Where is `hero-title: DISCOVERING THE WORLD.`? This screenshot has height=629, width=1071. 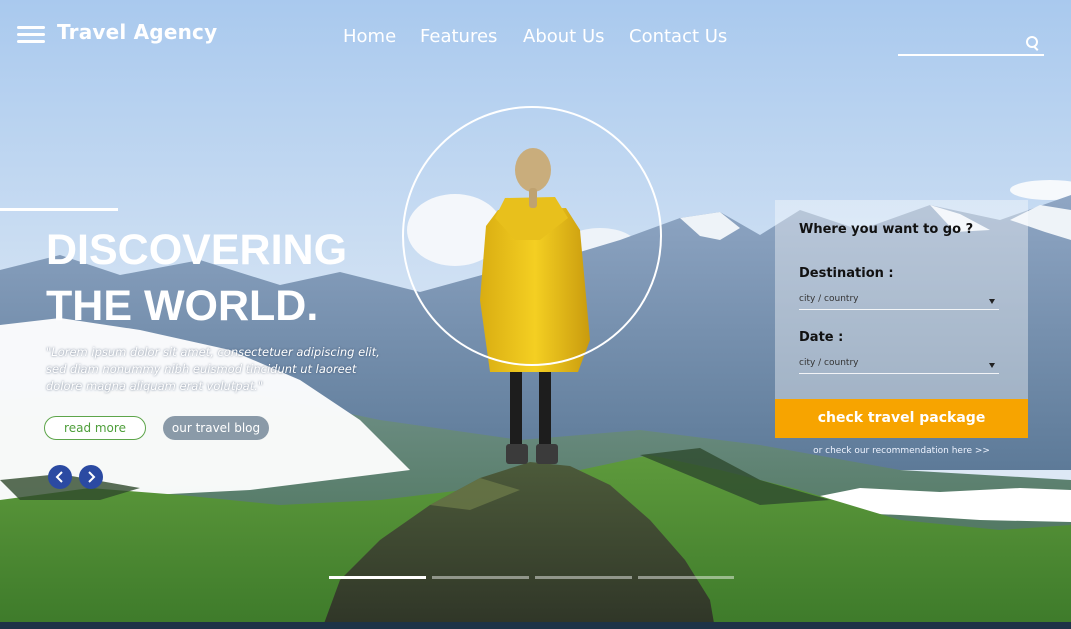 hero-title: DISCOVERING THE WORLD. is located at coordinates (196, 278).